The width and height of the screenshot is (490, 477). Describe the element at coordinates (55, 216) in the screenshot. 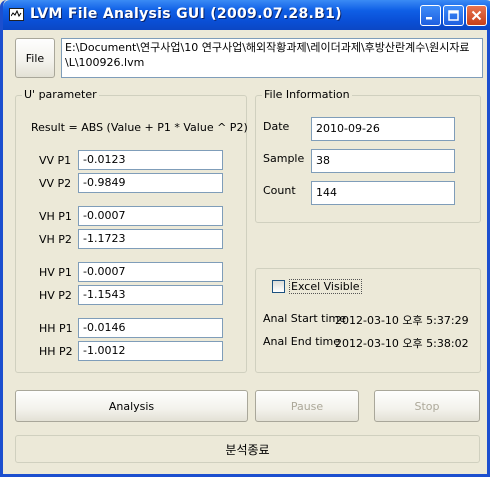

I see `vh-p1-label: VH P1` at that location.